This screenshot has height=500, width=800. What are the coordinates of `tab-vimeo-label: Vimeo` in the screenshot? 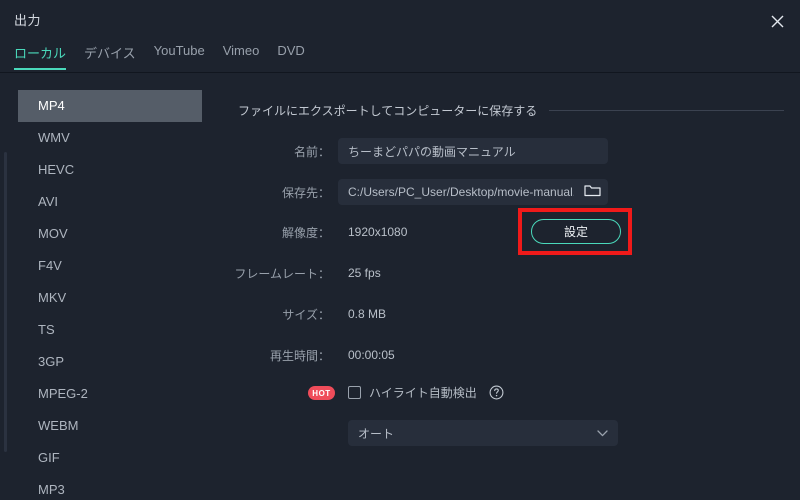 It's located at (241, 50).